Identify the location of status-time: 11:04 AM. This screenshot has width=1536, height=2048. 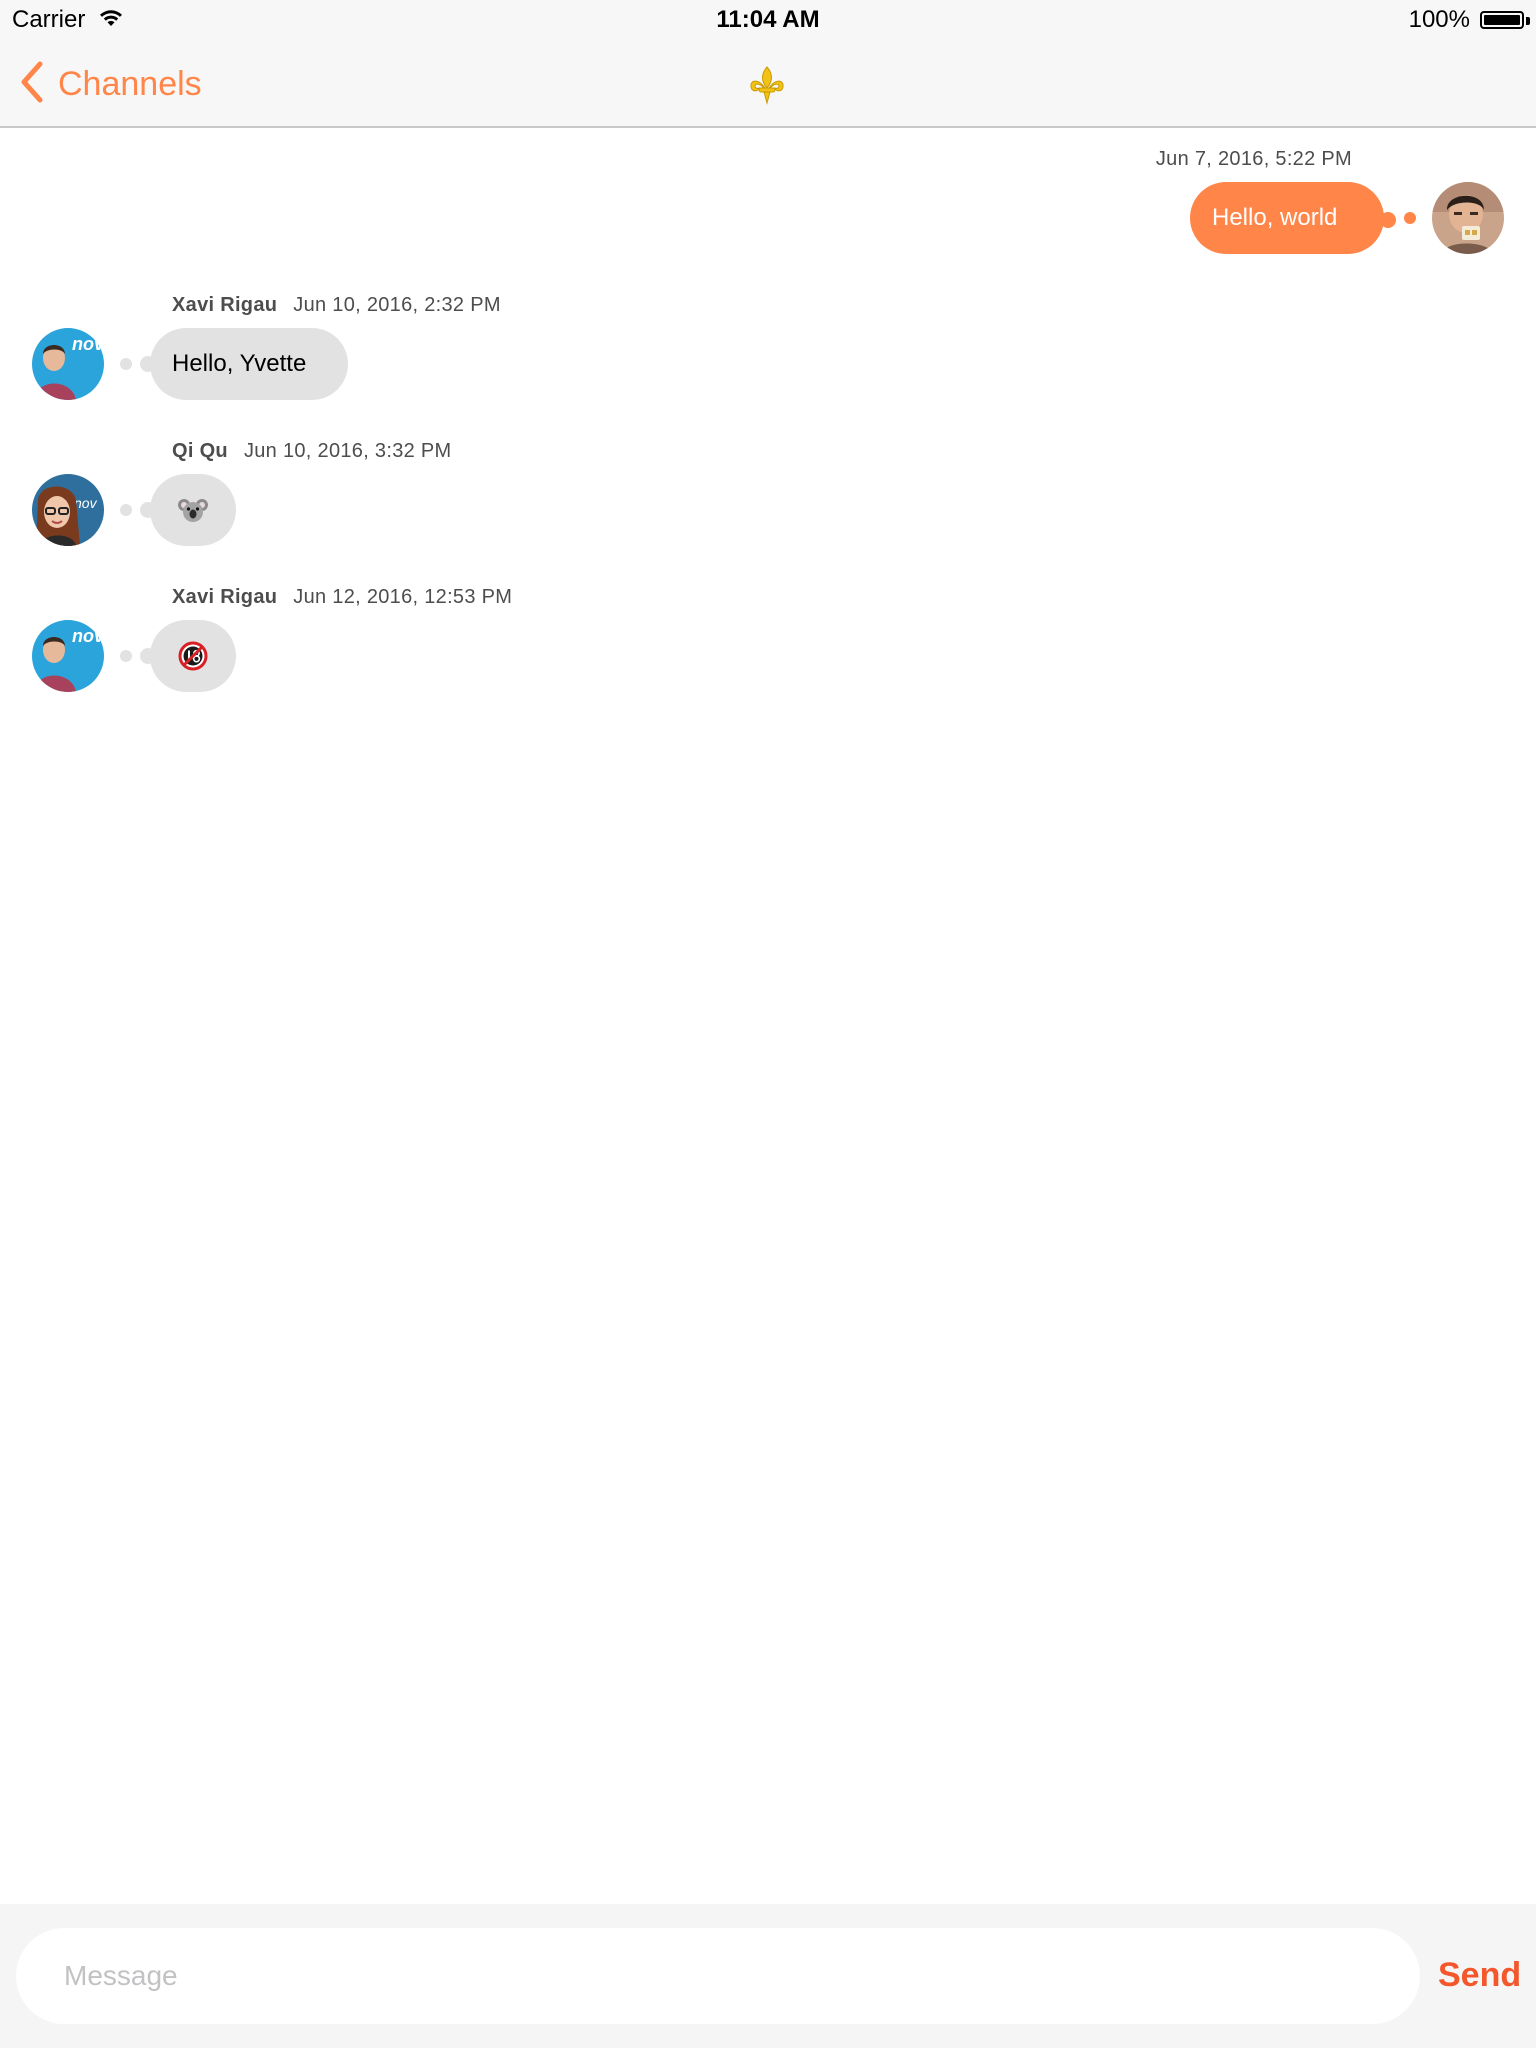
(768, 19).